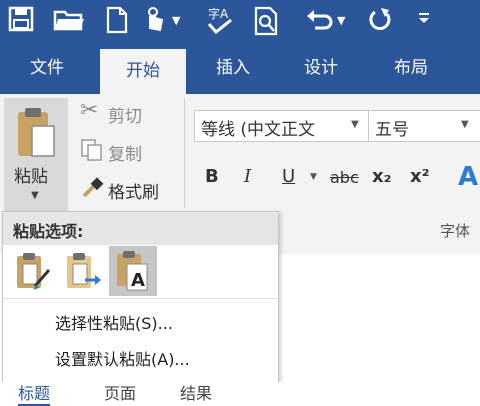  I want to click on paintbrush-icon, so click(92, 188).